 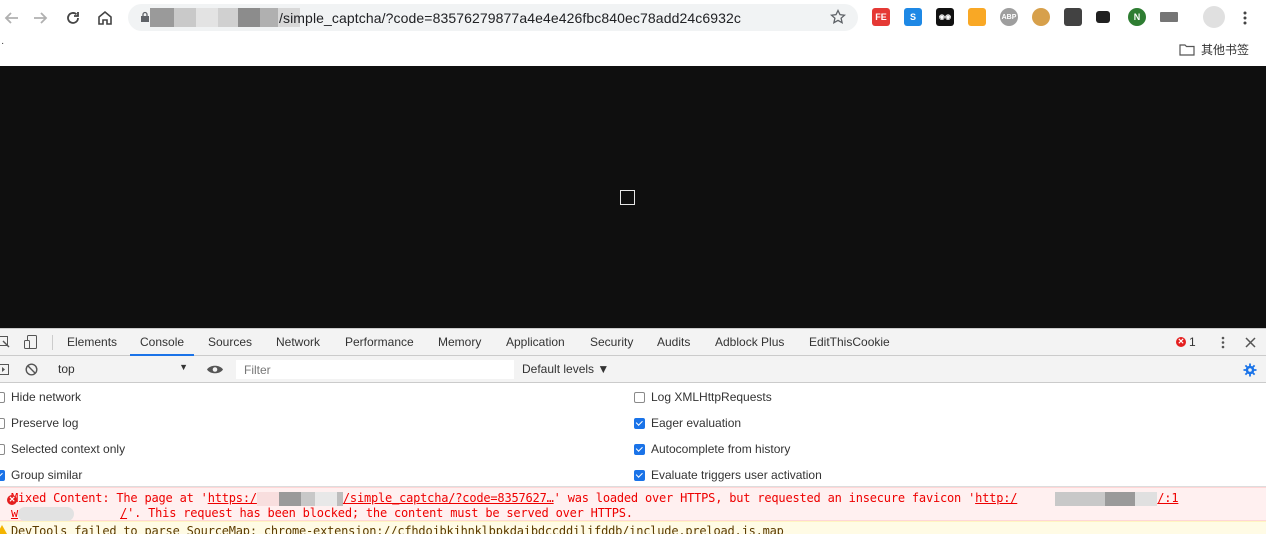 What do you see at coordinates (215, 369) in the screenshot?
I see `live-expression-eye-icon` at bounding box center [215, 369].